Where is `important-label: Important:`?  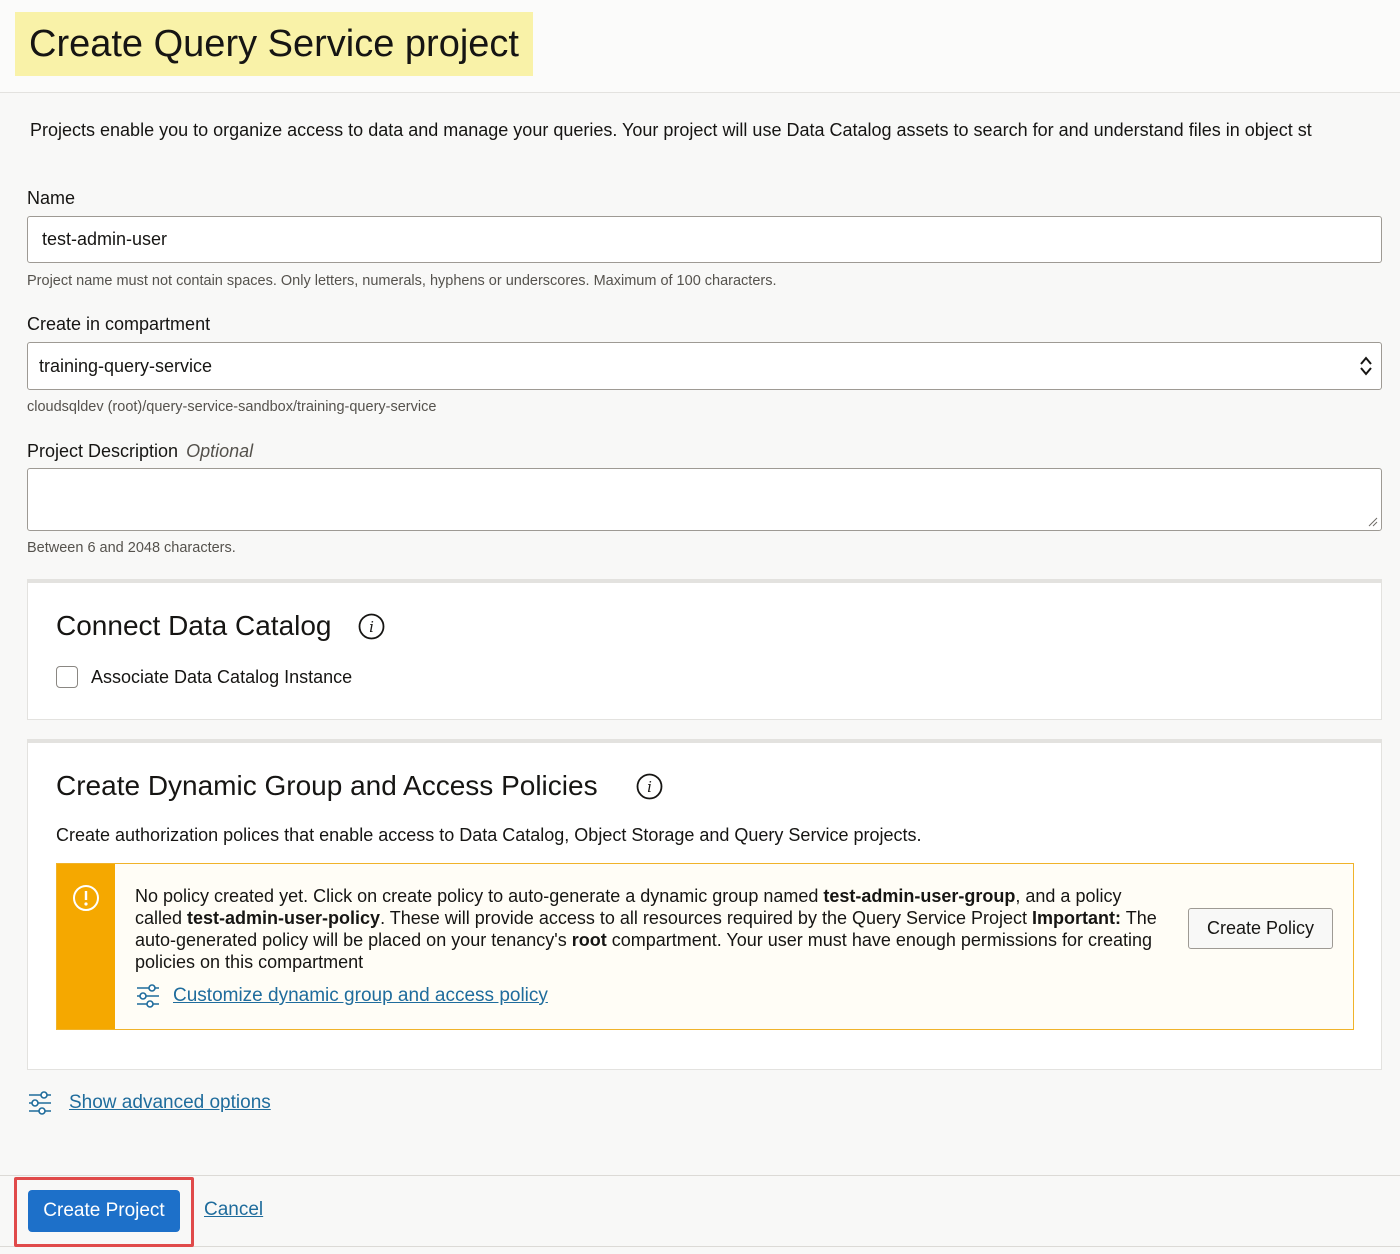
important-label: Important: is located at coordinates (1077, 918).